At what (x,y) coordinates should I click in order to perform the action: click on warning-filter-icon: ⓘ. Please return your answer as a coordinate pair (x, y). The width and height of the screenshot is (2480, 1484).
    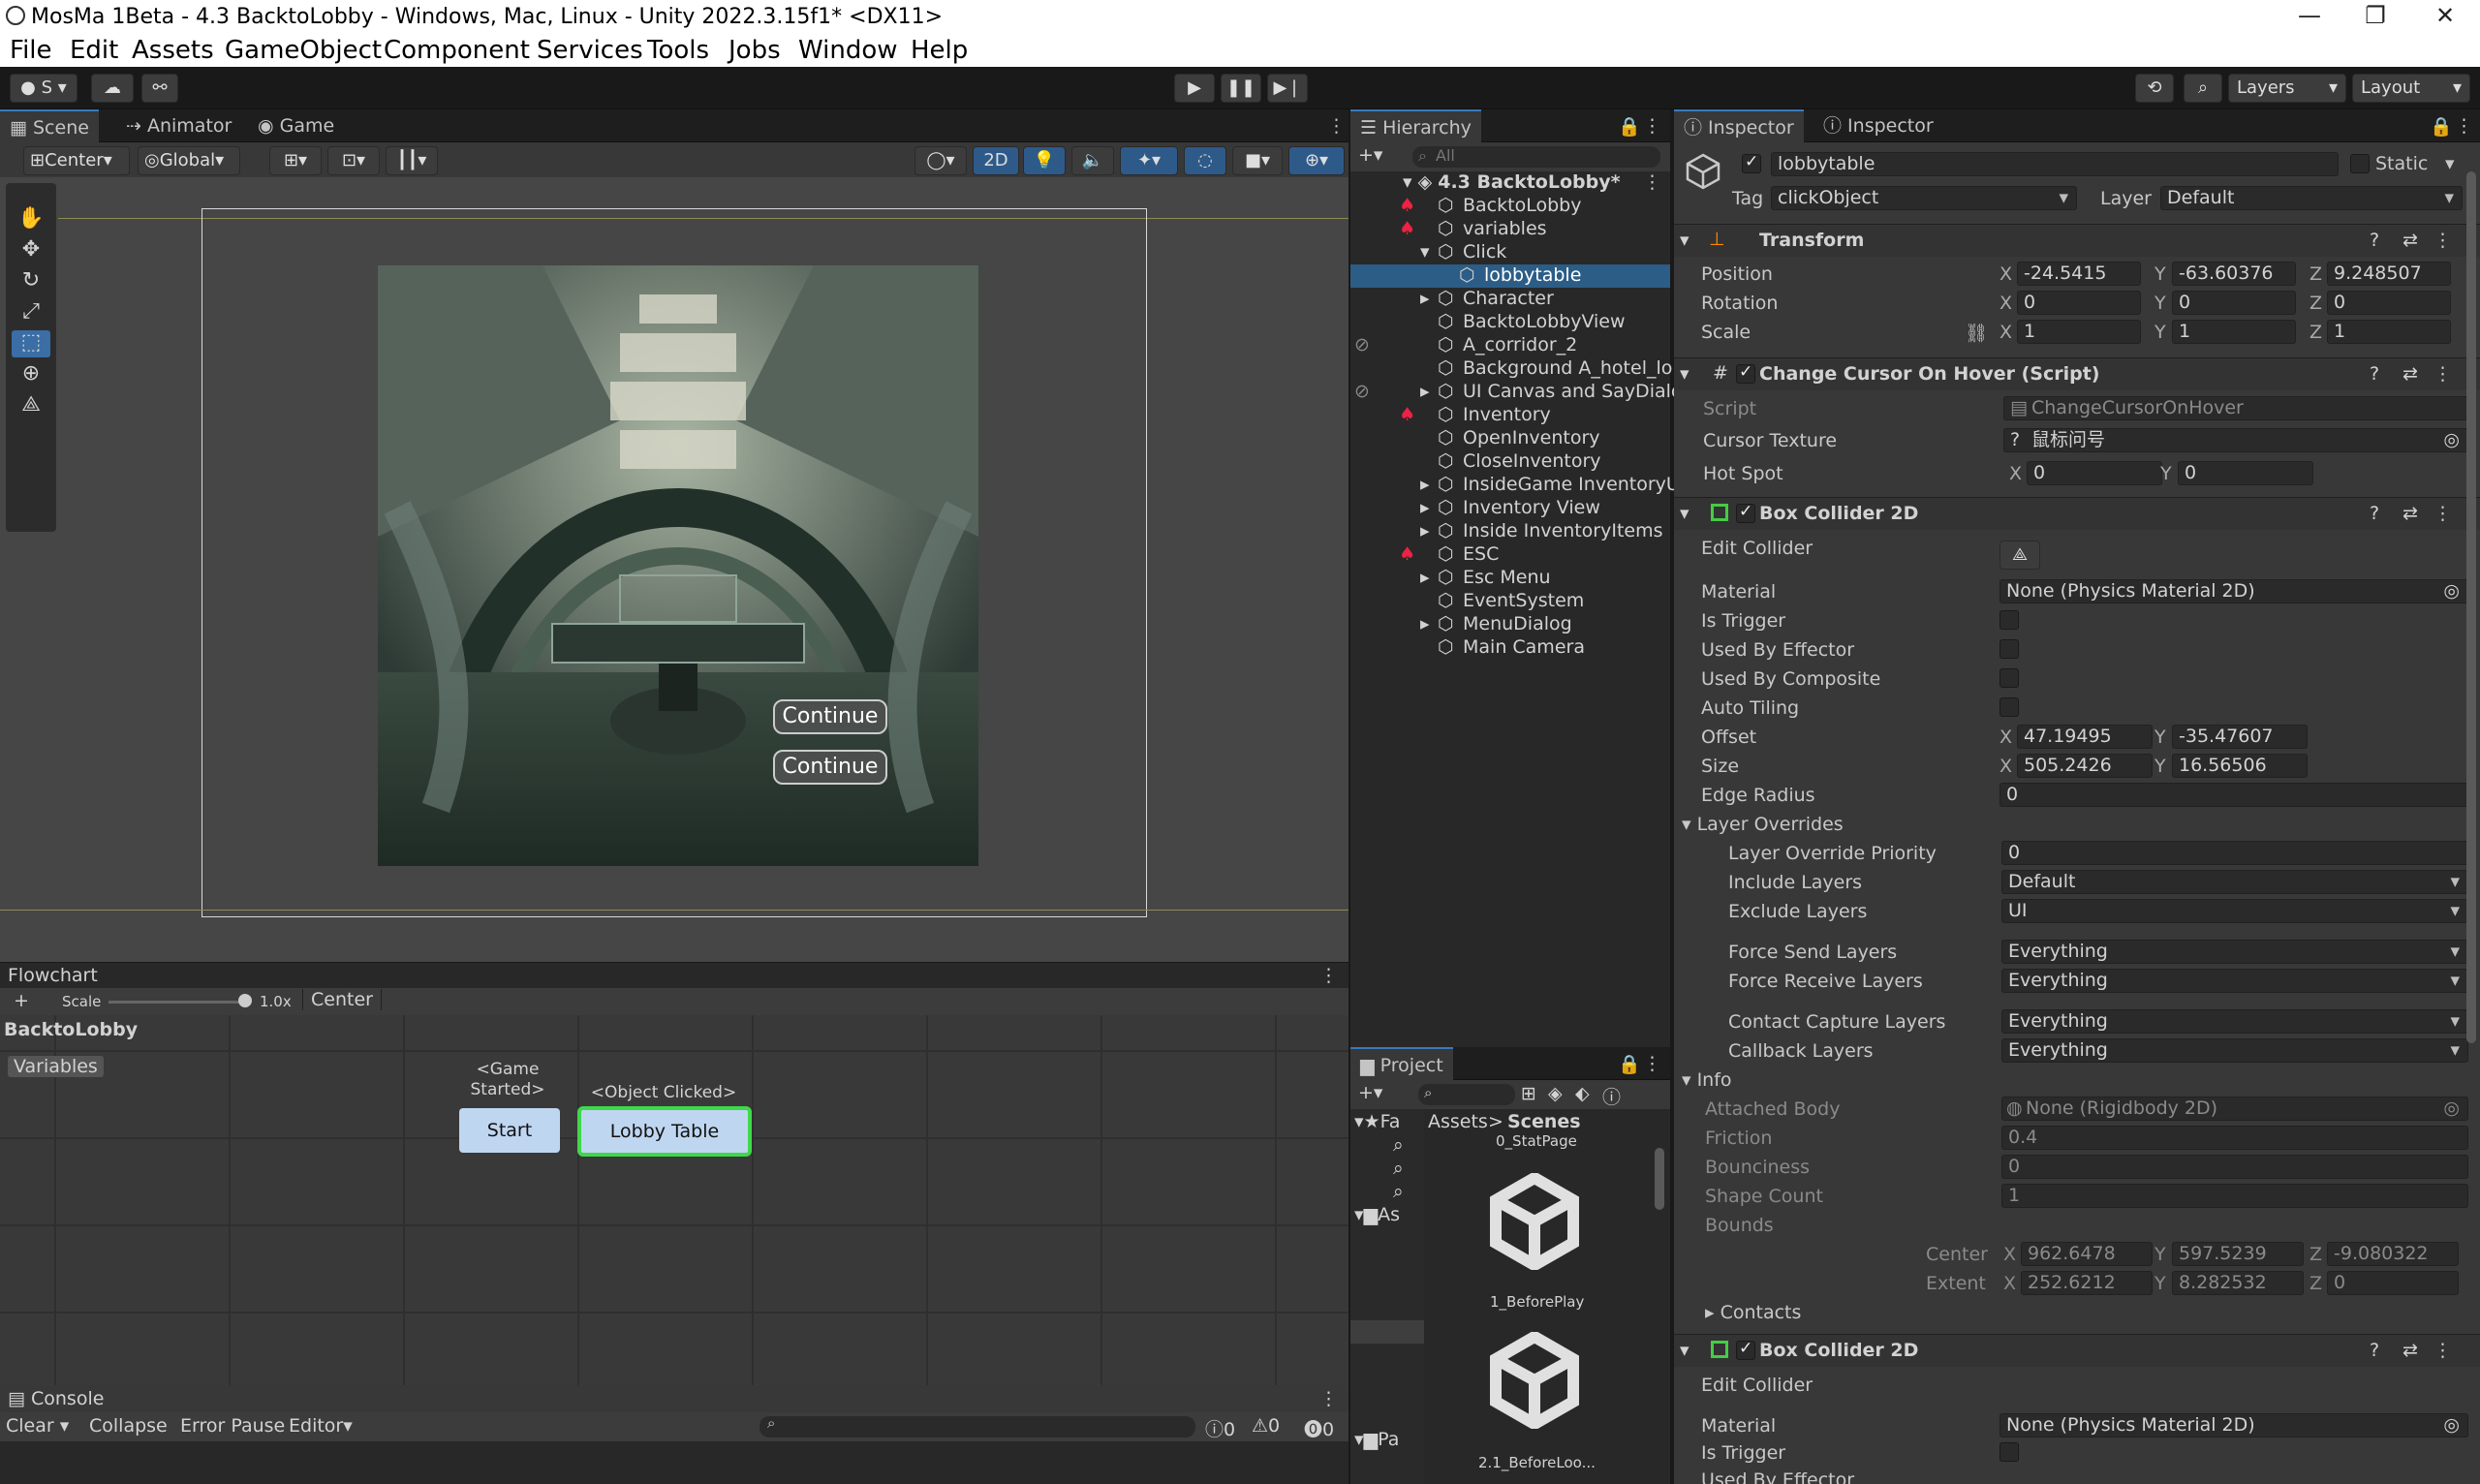
    Looking at the image, I should click on (1611, 1096).